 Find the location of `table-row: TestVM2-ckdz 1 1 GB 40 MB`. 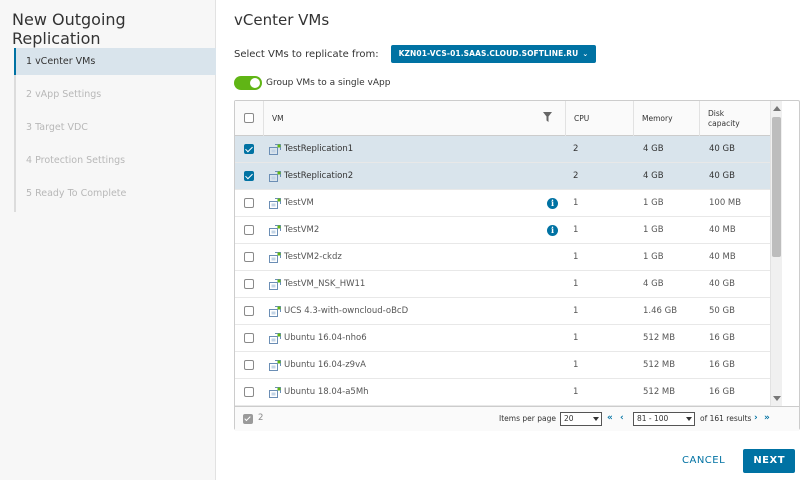

table-row: TestVM2-ckdz 1 1 GB 40 MB is located at coordinates (502, 257).